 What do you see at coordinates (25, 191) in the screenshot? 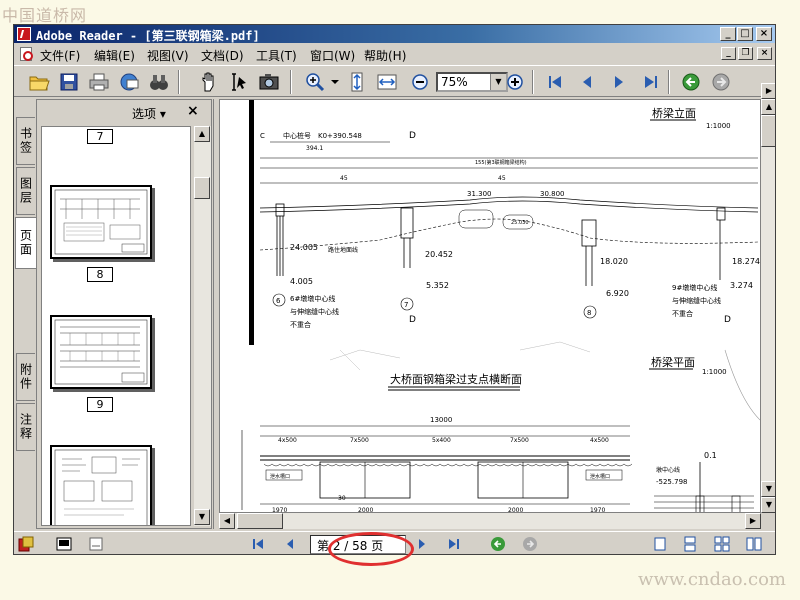
I see `tab-layers: 图层` at bounding box center [25, 191].